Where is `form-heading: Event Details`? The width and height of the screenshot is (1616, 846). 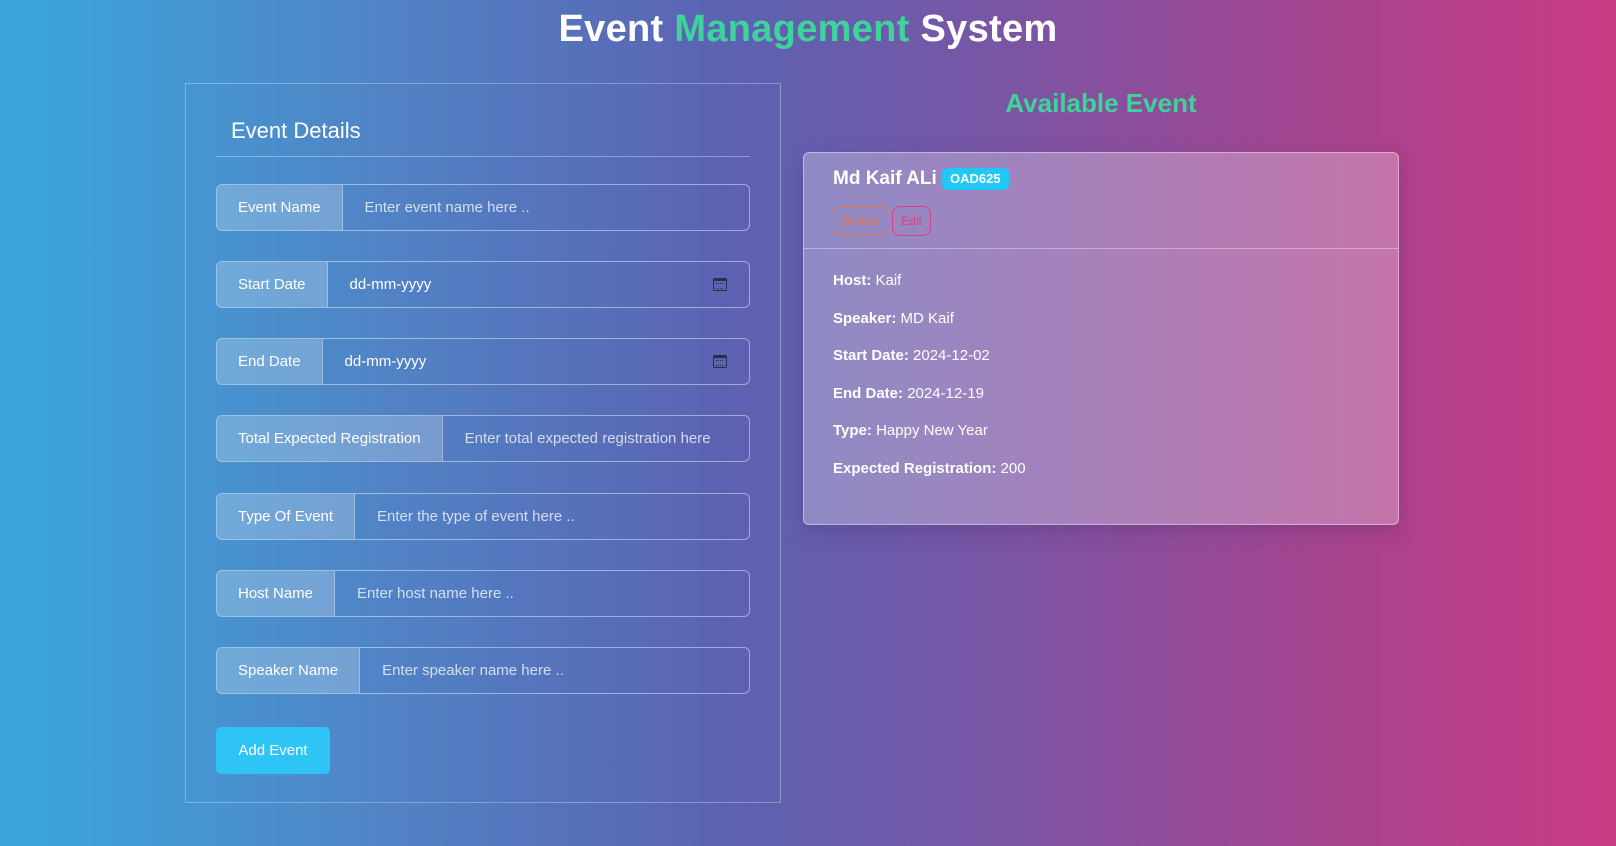
form-heading: Event Details is located at coordinates (296, 130).